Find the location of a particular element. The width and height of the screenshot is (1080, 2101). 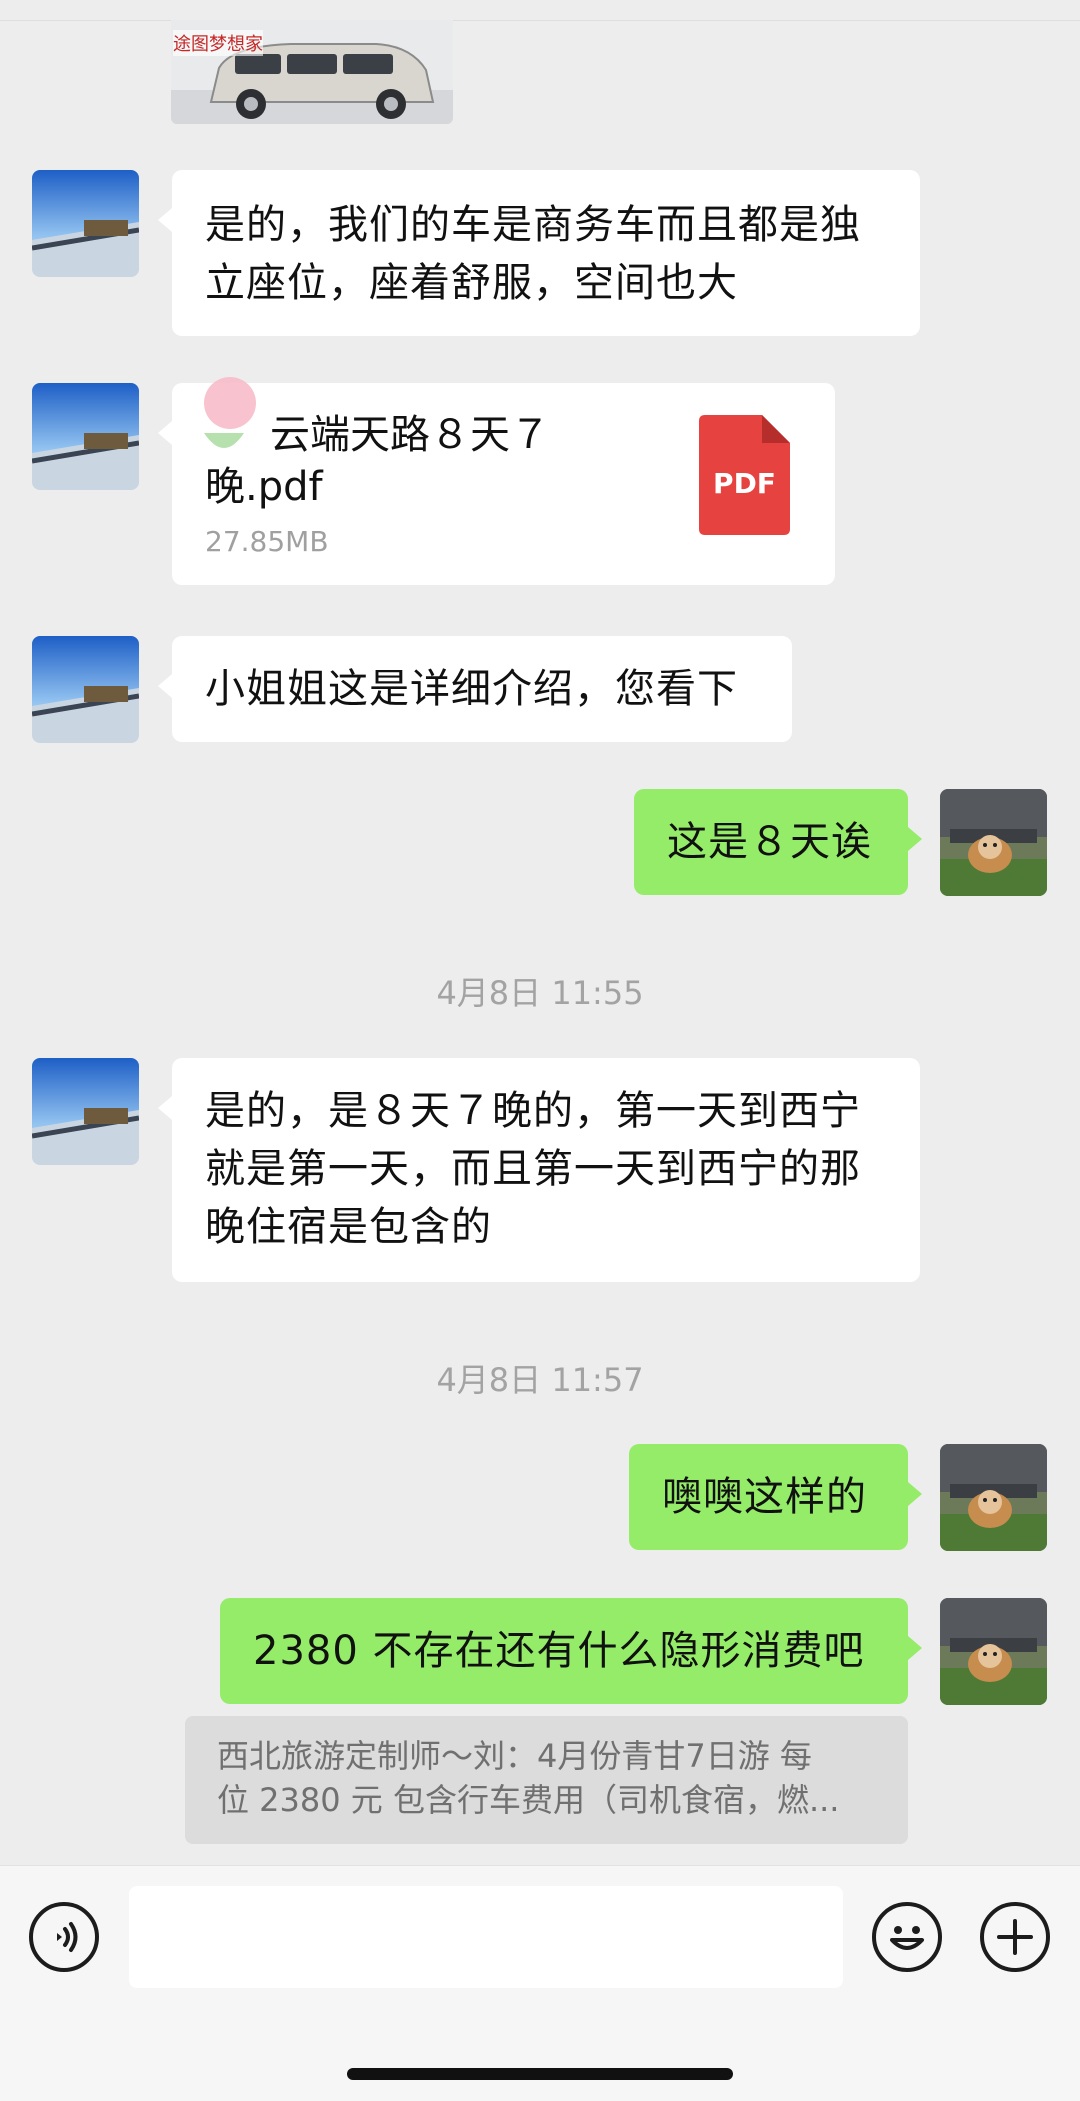

file-name-line: 云端天路８天７ is located at coordinates (410, 435).